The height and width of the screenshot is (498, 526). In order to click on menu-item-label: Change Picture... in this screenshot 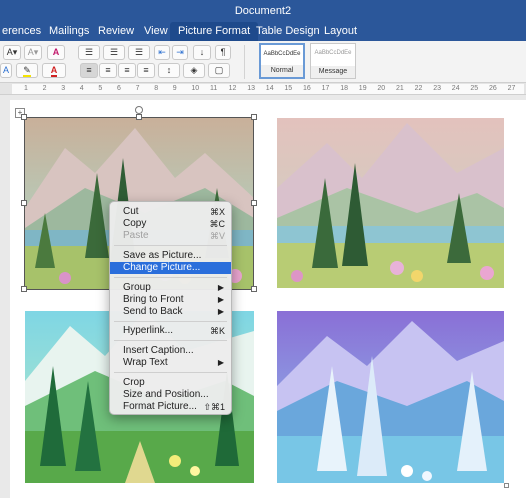, I will do `click(162, 267)`.